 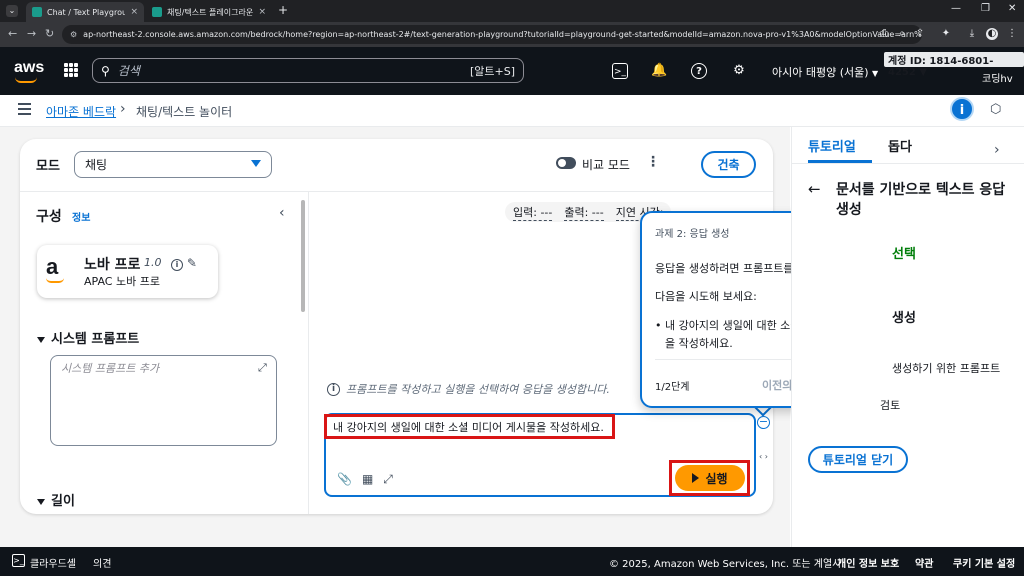 I want to click on config-scrollbar, so click(x=303, y=256).